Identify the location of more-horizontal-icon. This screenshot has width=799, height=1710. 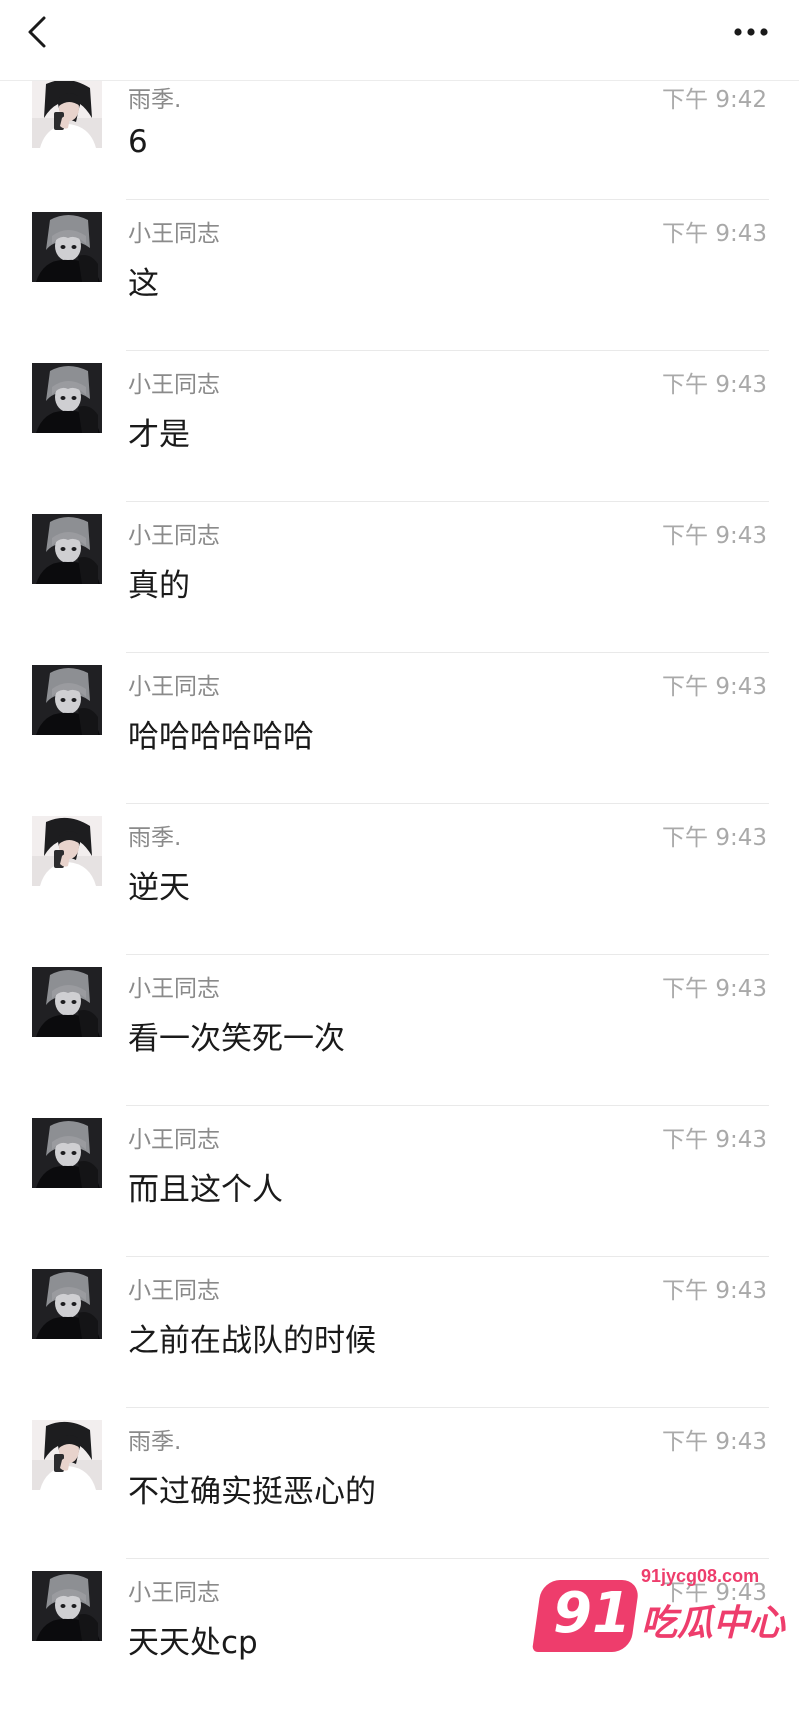
(751, 32).